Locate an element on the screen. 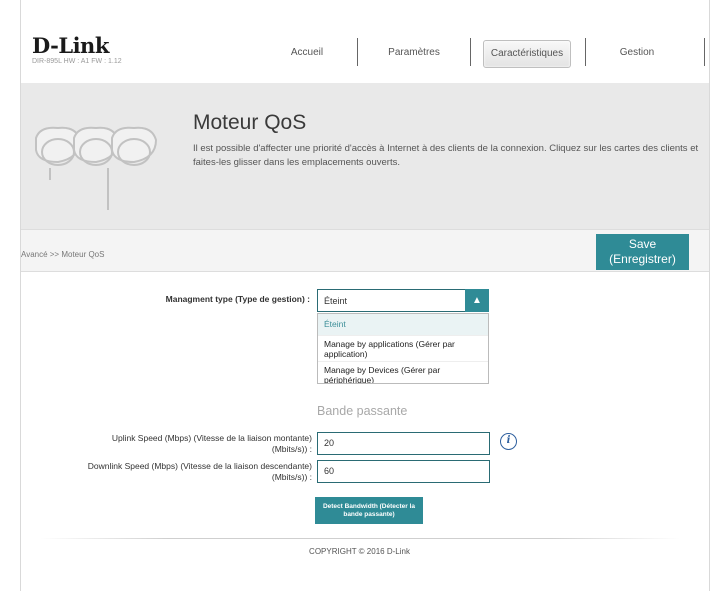 The width and height of the screenshot is (719, 591). footer-divider is located at coordinates (360, 538).